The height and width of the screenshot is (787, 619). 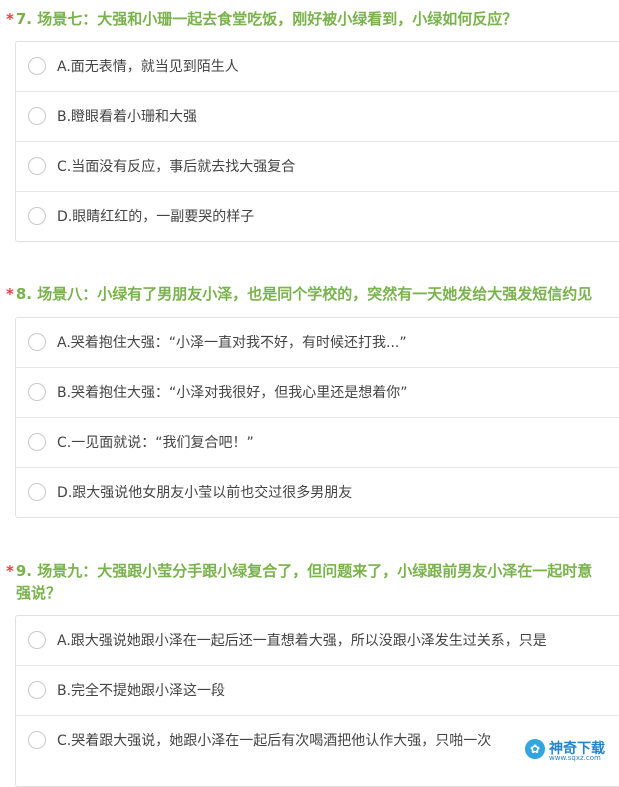 What do you see at coordinates (317, 443) in the screenshot?
I see `option-c: C.一见面就说：“我们复合吧！”` at bounding box center [317, 443].